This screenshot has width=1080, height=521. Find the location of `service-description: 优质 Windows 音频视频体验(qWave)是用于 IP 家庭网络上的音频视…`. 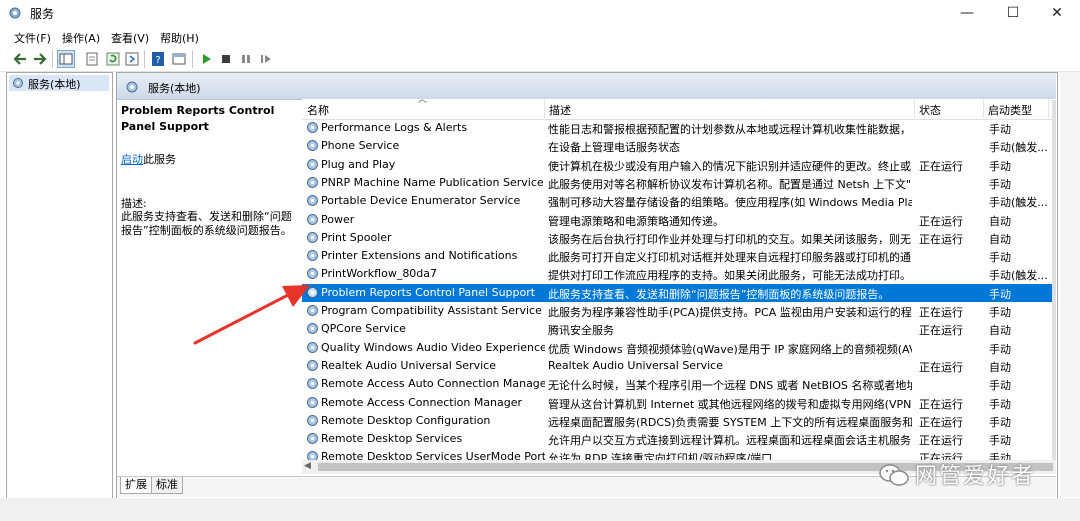

service-description: 优质 Windows 音频视频体验(qWave)是用于 IP 家庭网络上的音频视… is located at coordinates (730, 349).